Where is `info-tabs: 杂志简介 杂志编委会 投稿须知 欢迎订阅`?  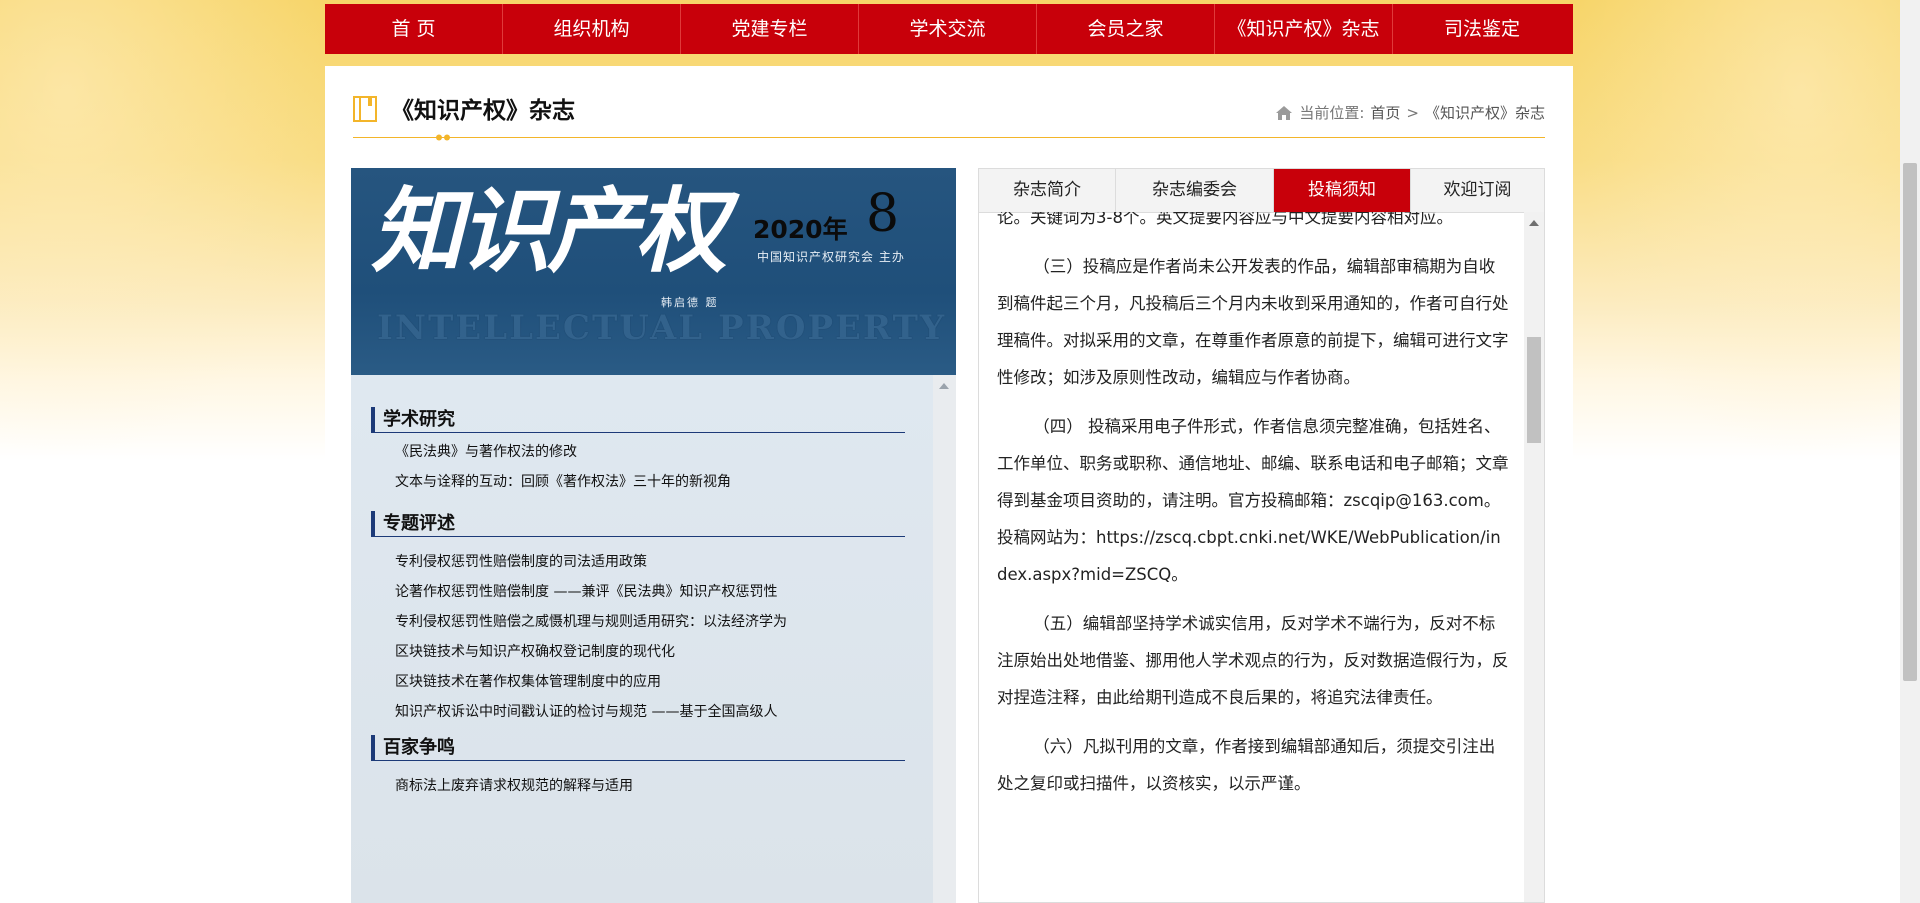 info-tabs: 杂志简介 杂志编委会 投稿须知 欢迎订阅 is located at coordinates (1261, 191).